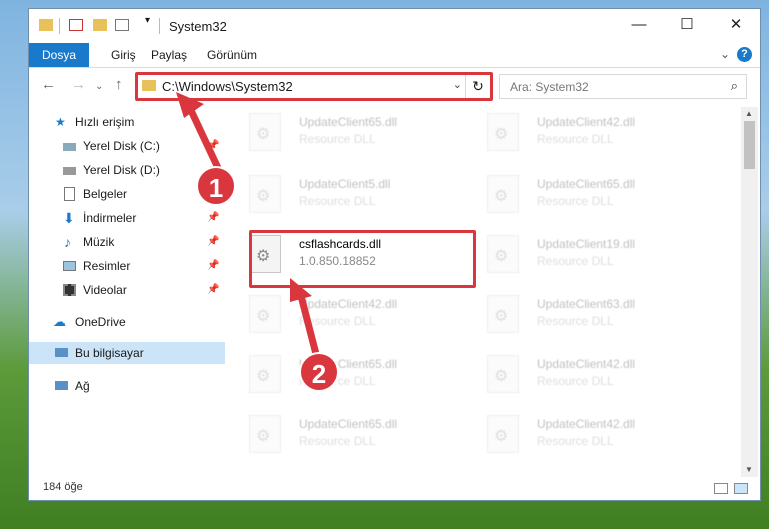  Describe the element at coordinates (301, 290) in the screenshot. I see `arrow-head-icon` at that location.